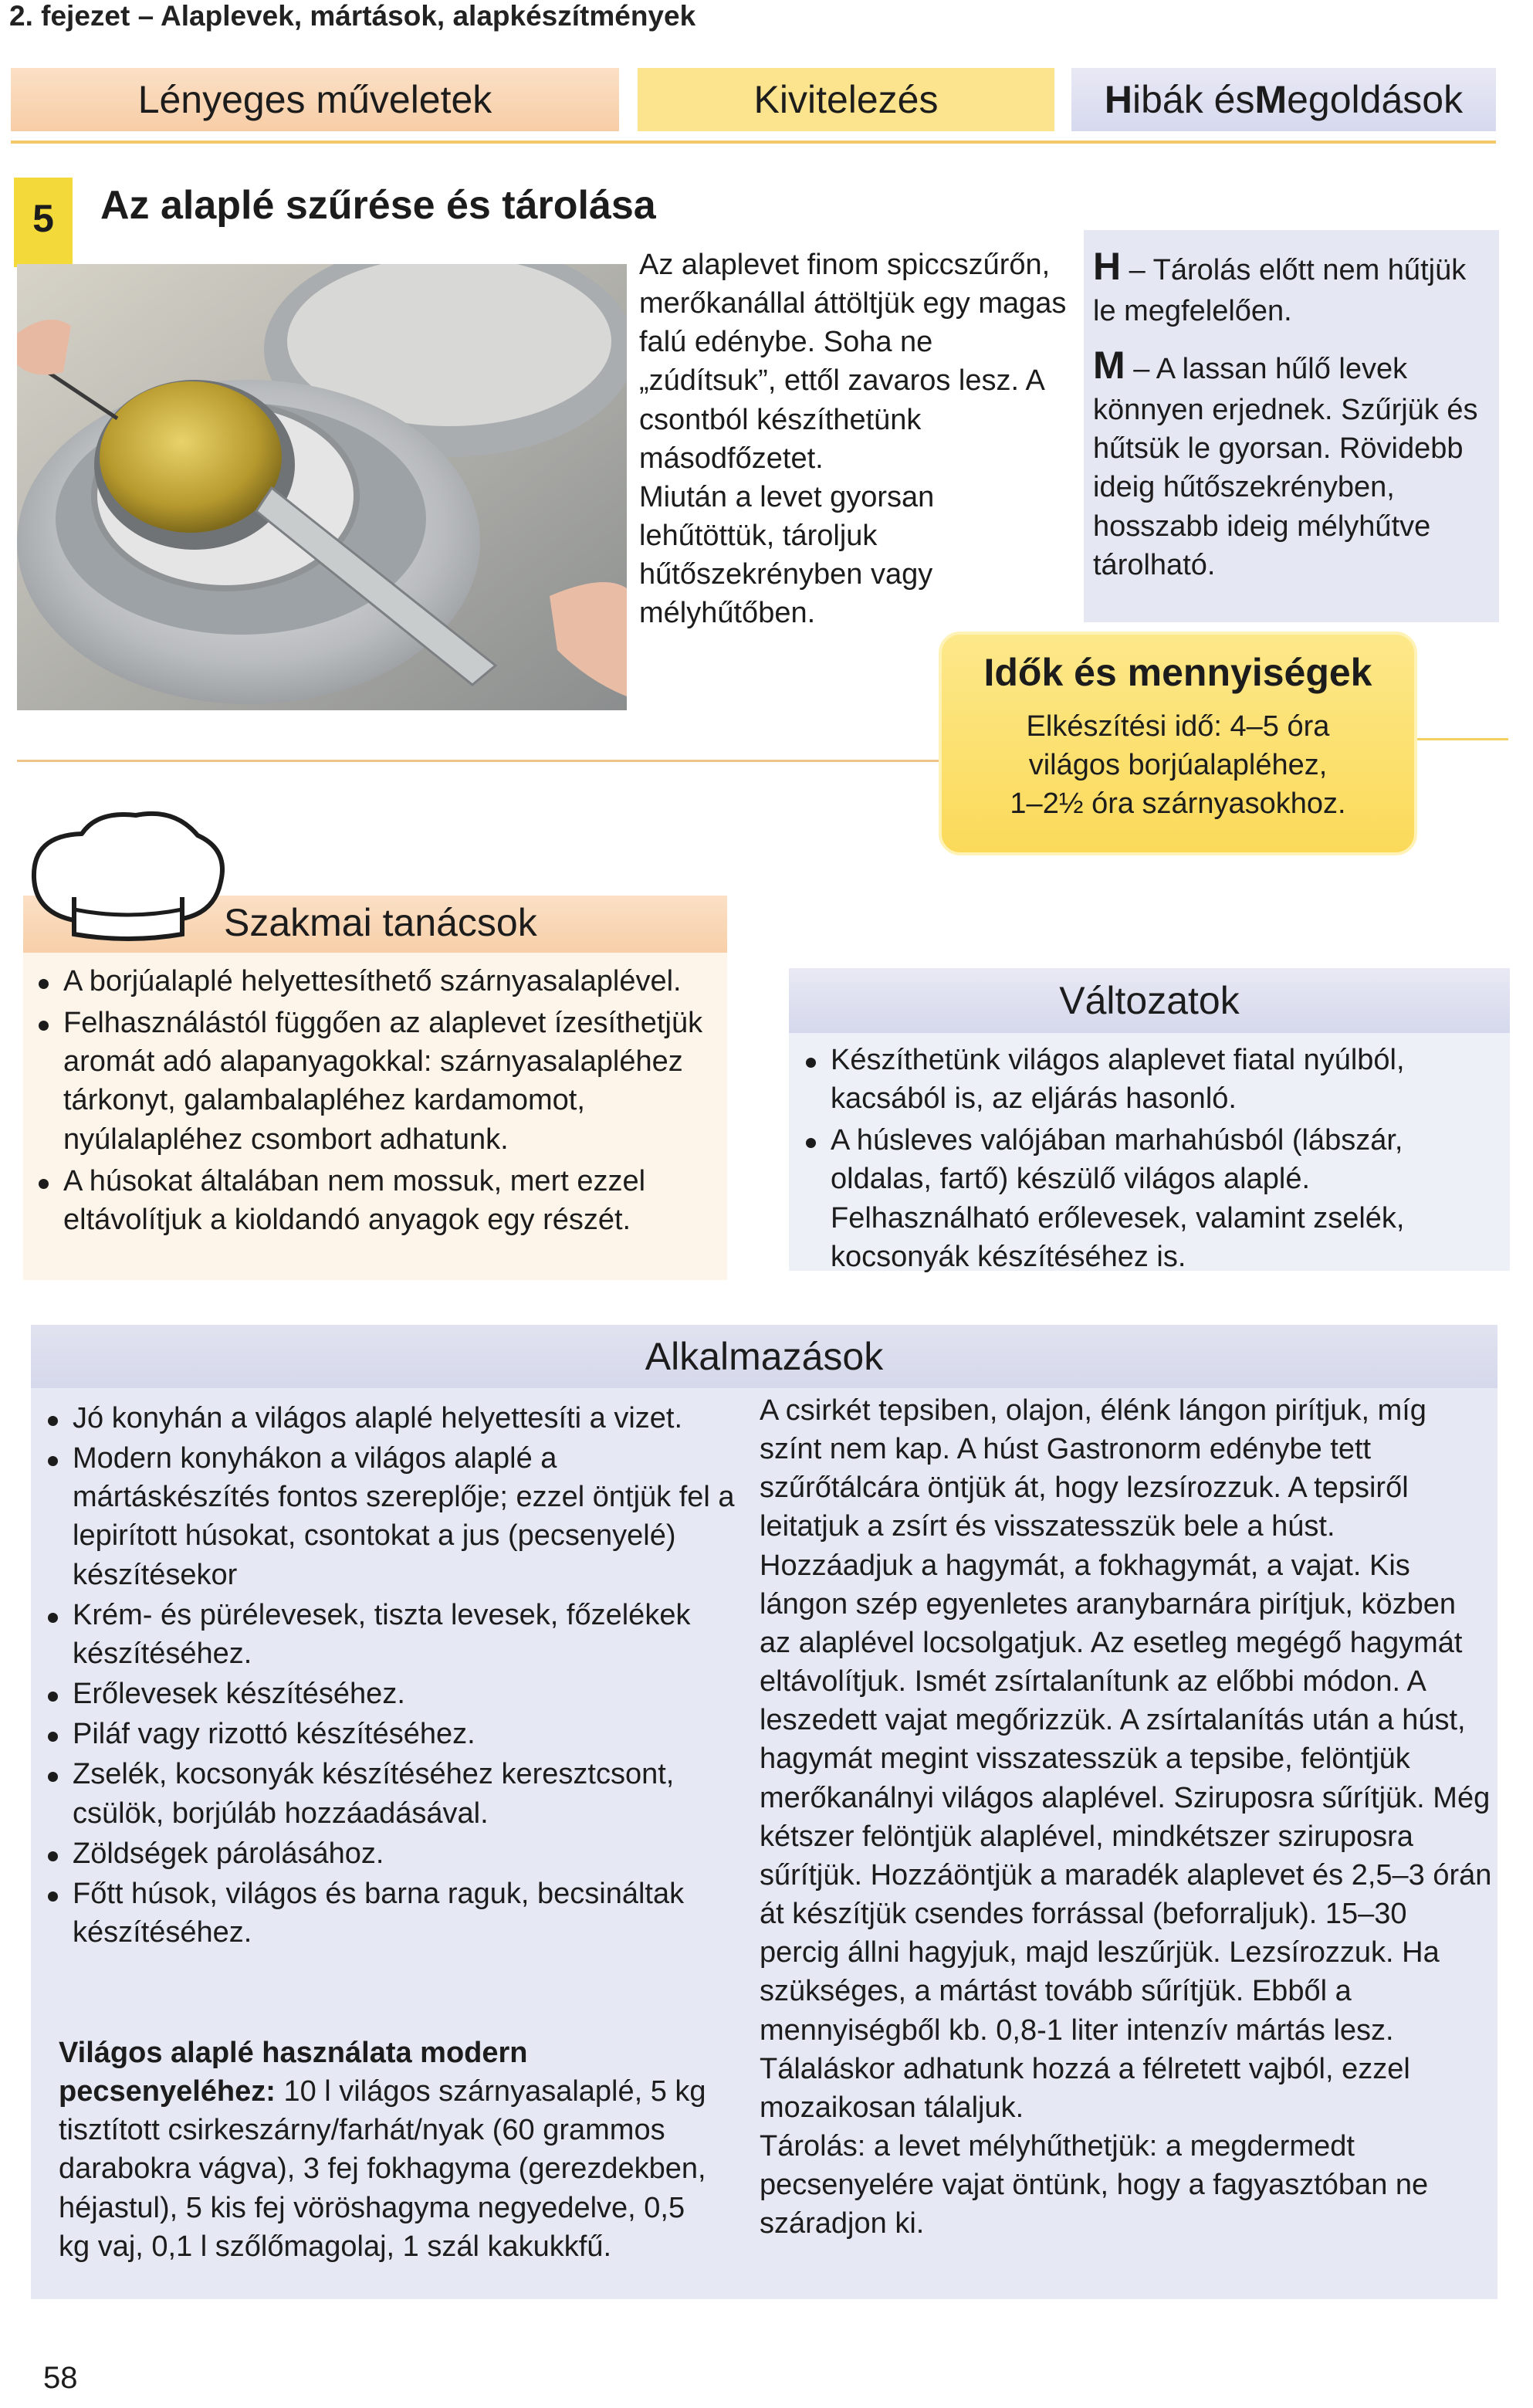 The image size is (1533, 2408). I want to click on times-line: világos borjúalapléhez,, so click(1178, 765).